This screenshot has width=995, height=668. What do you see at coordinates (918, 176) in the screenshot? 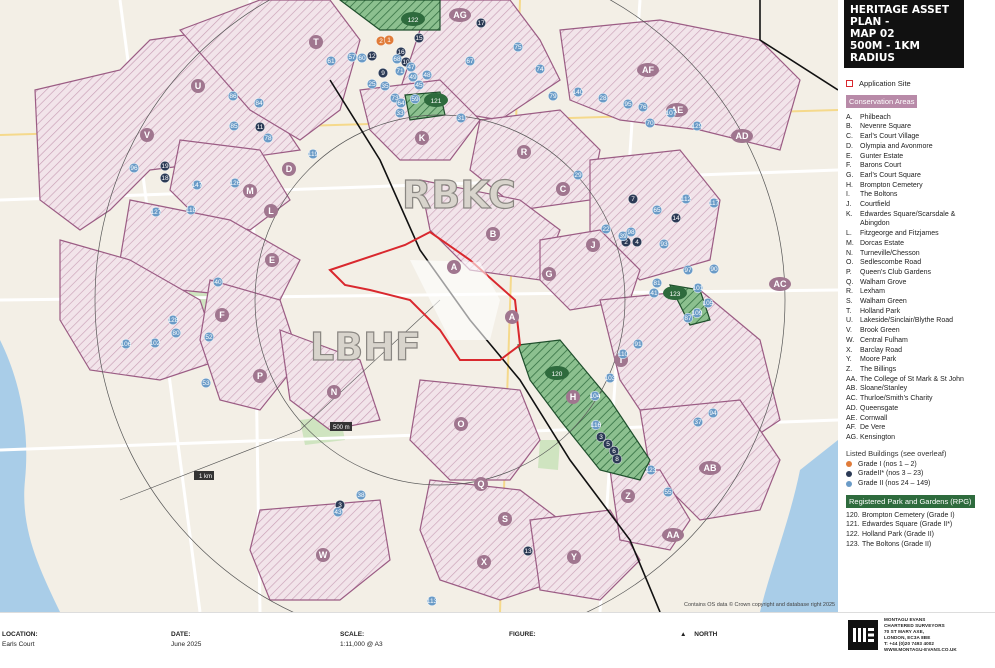
I see `legend-conservation-area-item: G. Earl's Court Square` at bounding box center [918, 176].